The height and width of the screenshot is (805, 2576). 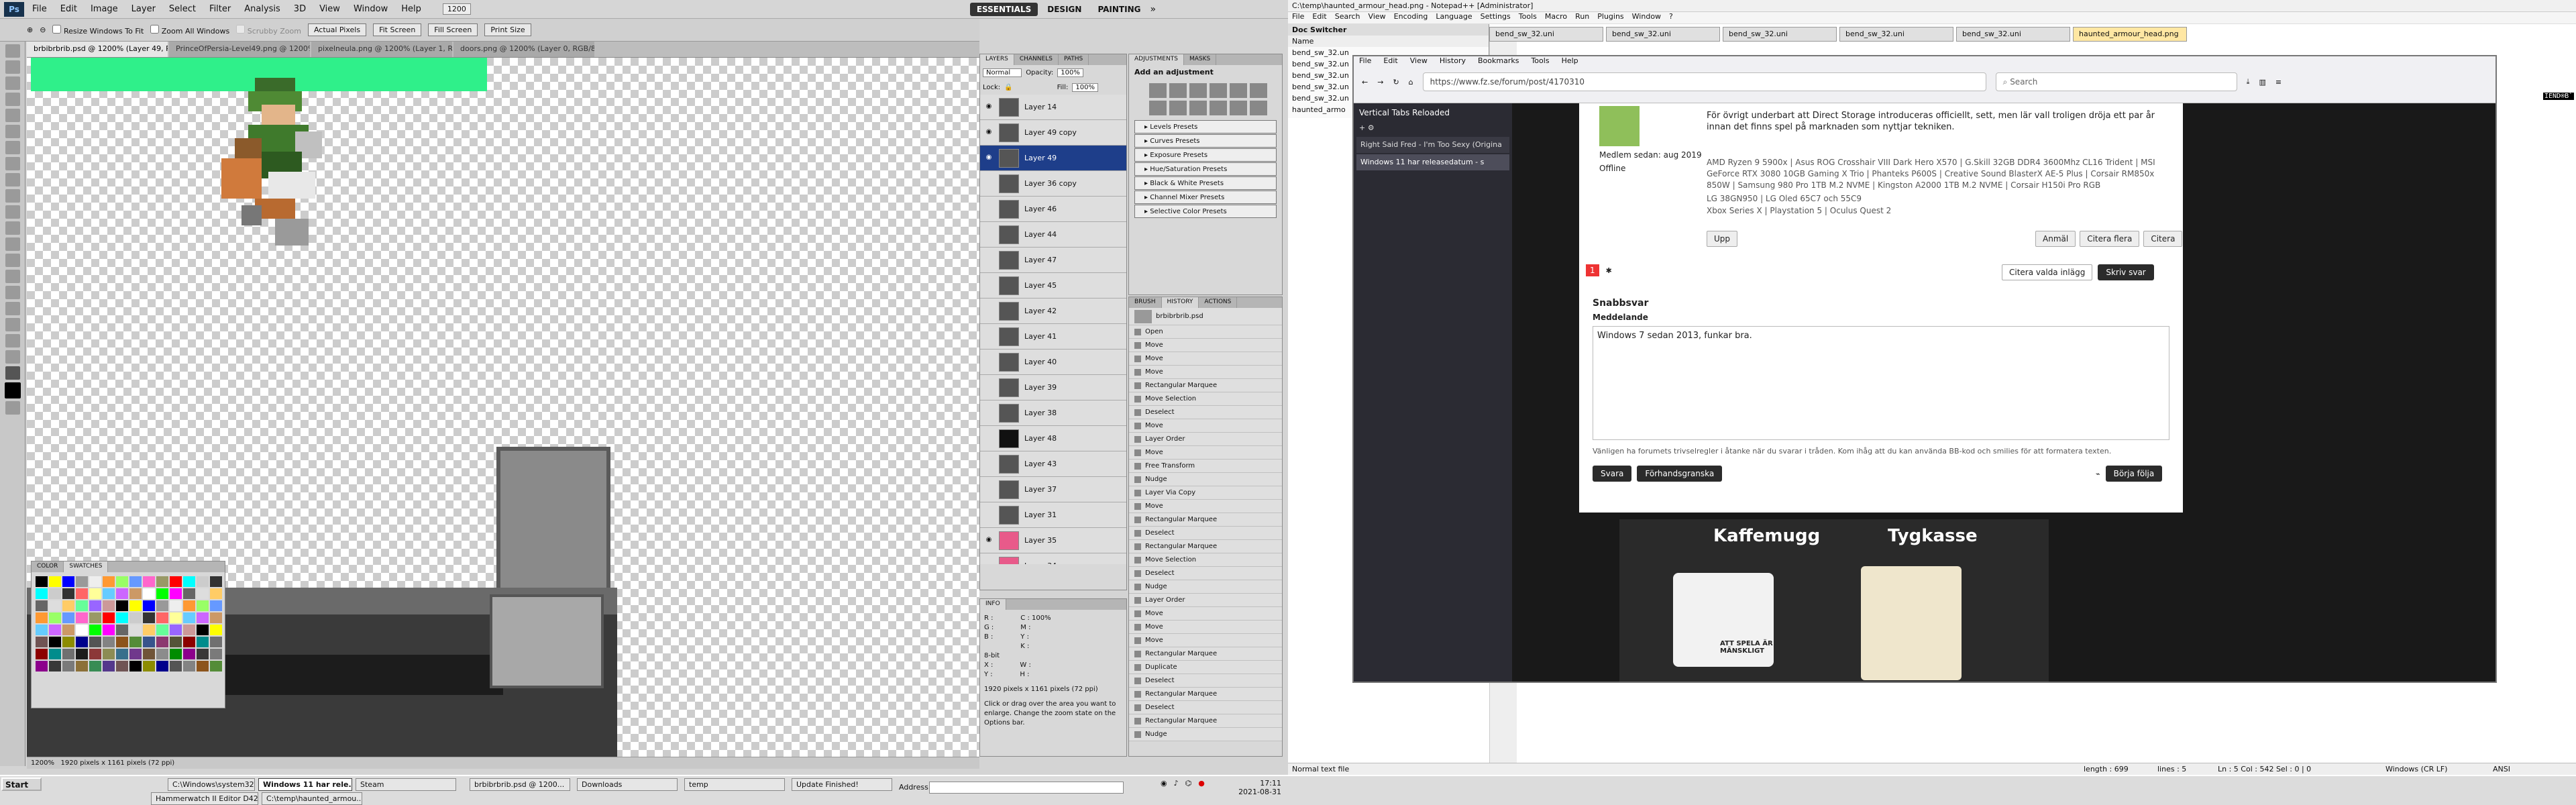 I want to click on layer-row: Layer 43, so click(x=1053, y=464).